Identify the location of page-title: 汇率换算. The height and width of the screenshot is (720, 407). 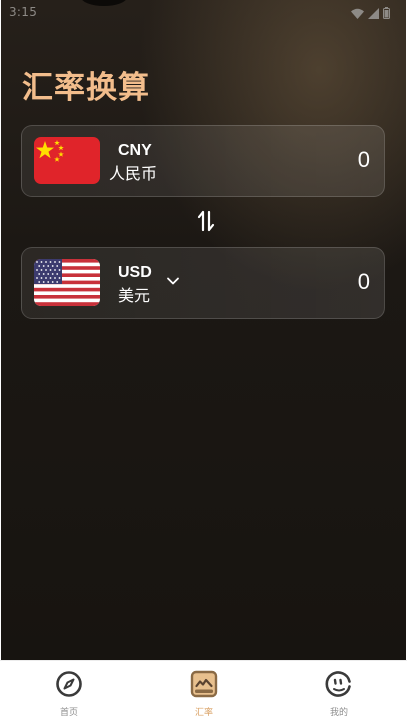
(86, 88).